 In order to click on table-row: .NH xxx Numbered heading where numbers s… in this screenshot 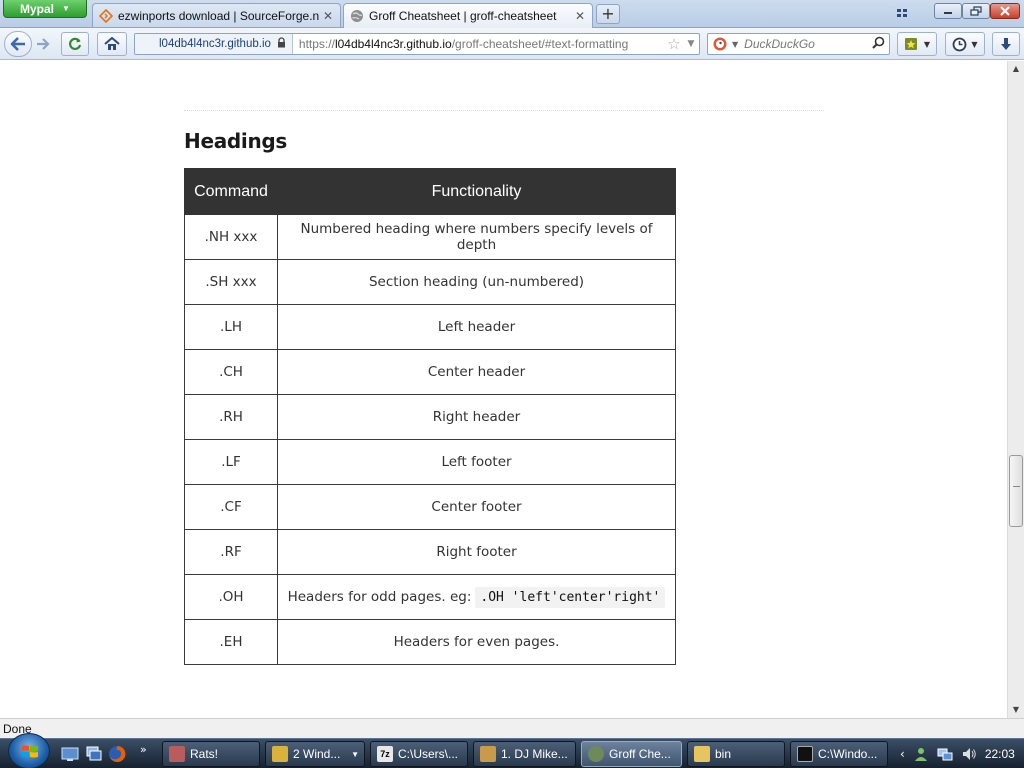, I will do `click(430, 237)`.